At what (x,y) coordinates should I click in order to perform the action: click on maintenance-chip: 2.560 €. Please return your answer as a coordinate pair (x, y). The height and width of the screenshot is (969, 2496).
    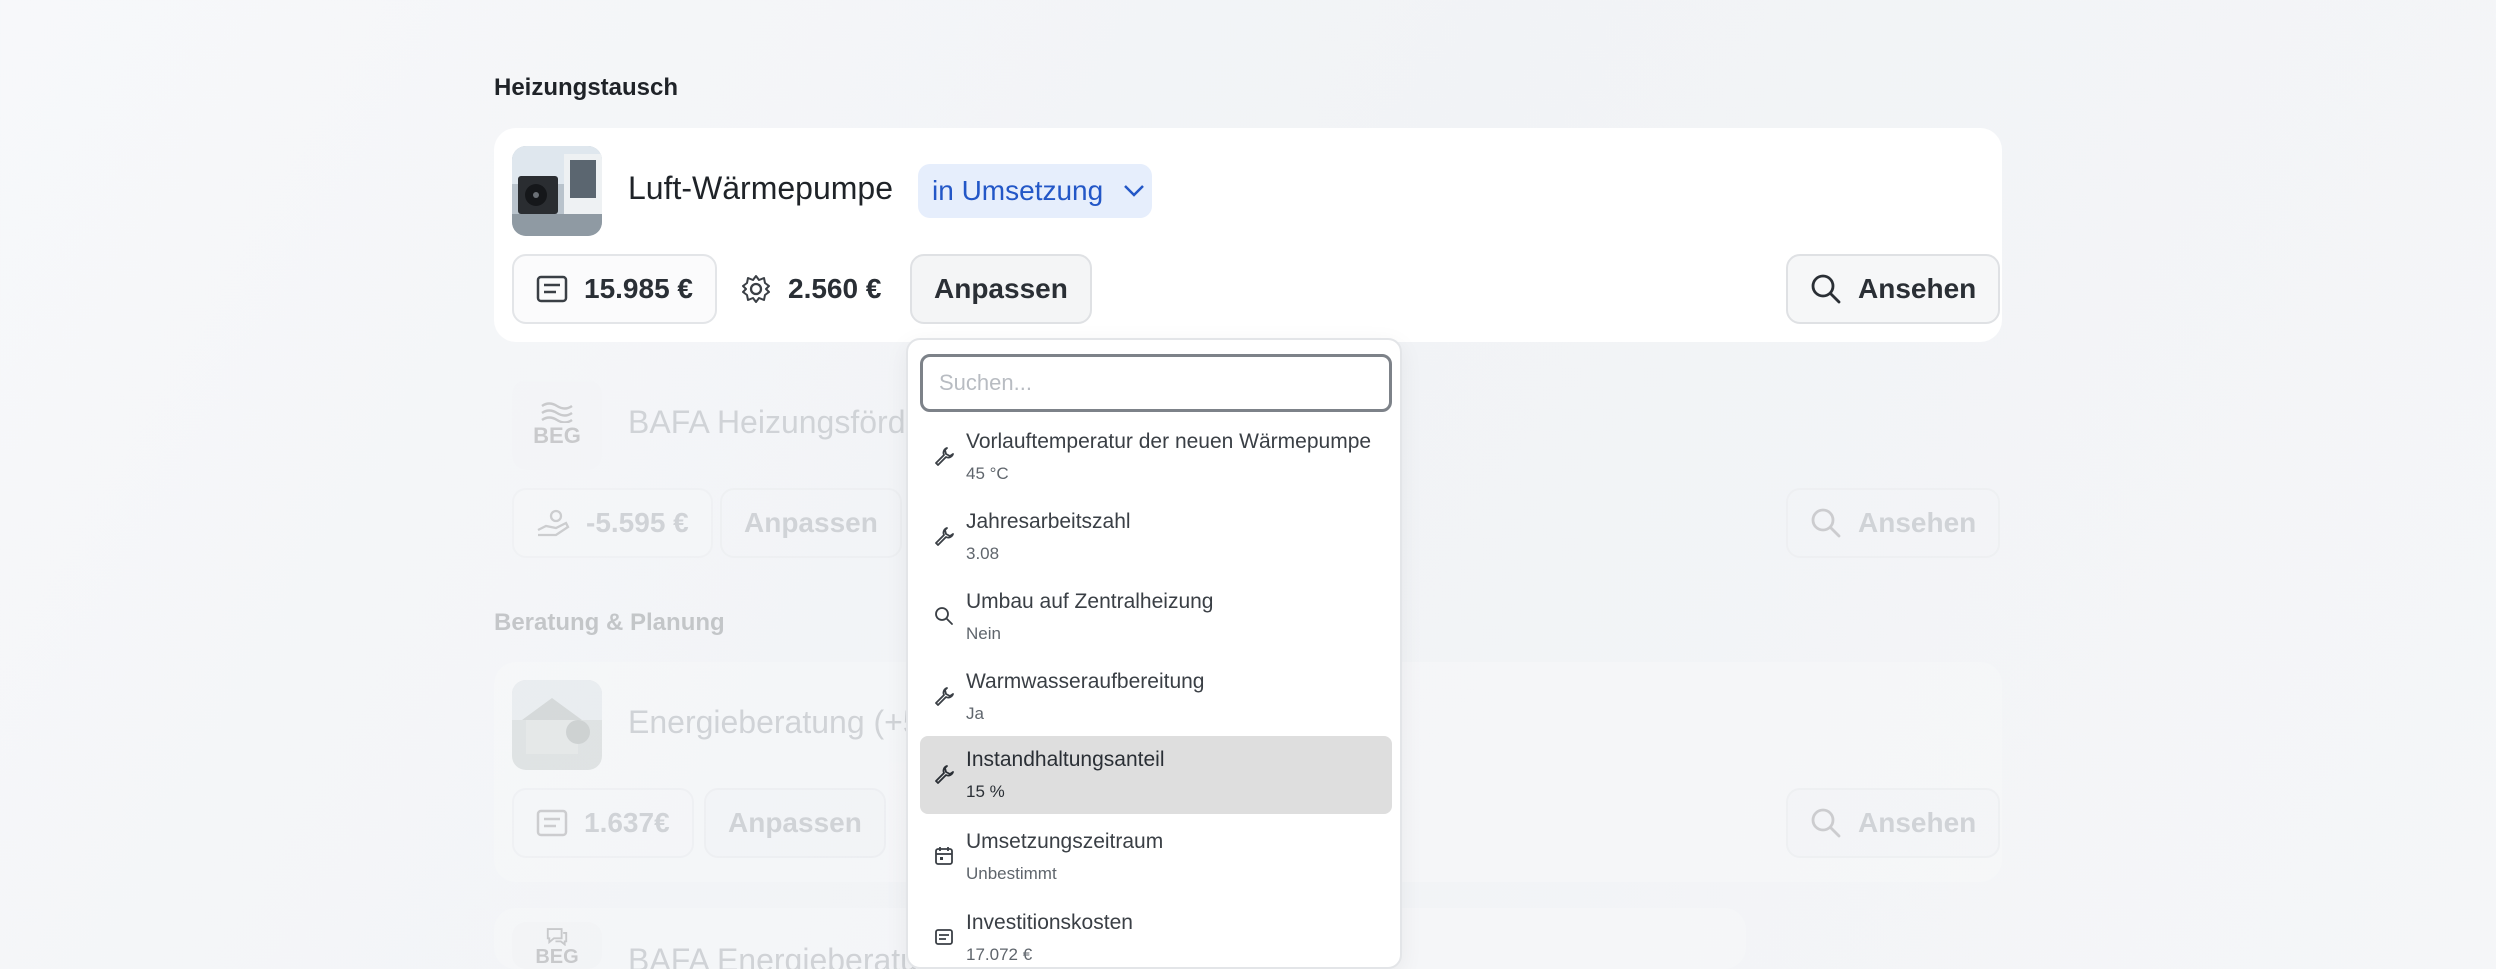
    Looking at the image, I should click on (810, 289).